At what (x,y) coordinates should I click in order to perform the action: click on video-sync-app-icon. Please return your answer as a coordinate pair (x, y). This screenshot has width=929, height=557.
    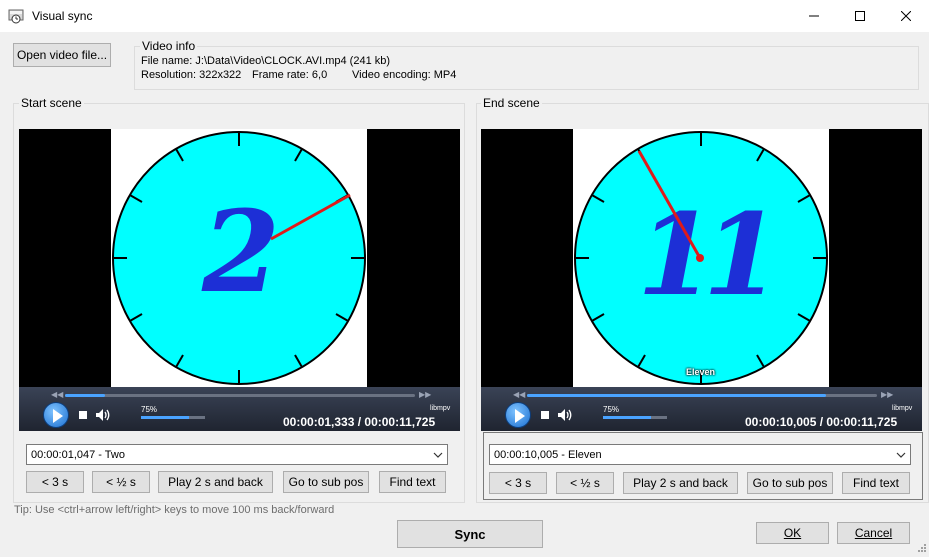
    Looking at the image, I should click on (16, 16).